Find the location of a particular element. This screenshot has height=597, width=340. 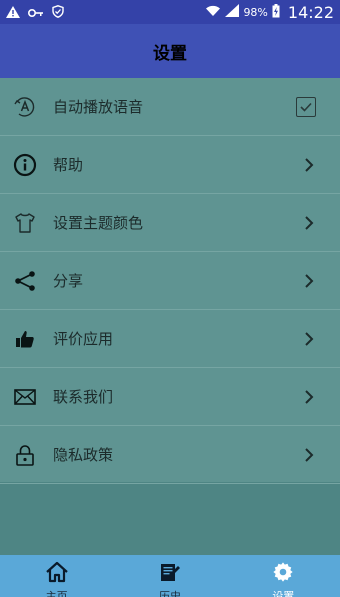

auto-play-icon is located at coordinates (25, 107).